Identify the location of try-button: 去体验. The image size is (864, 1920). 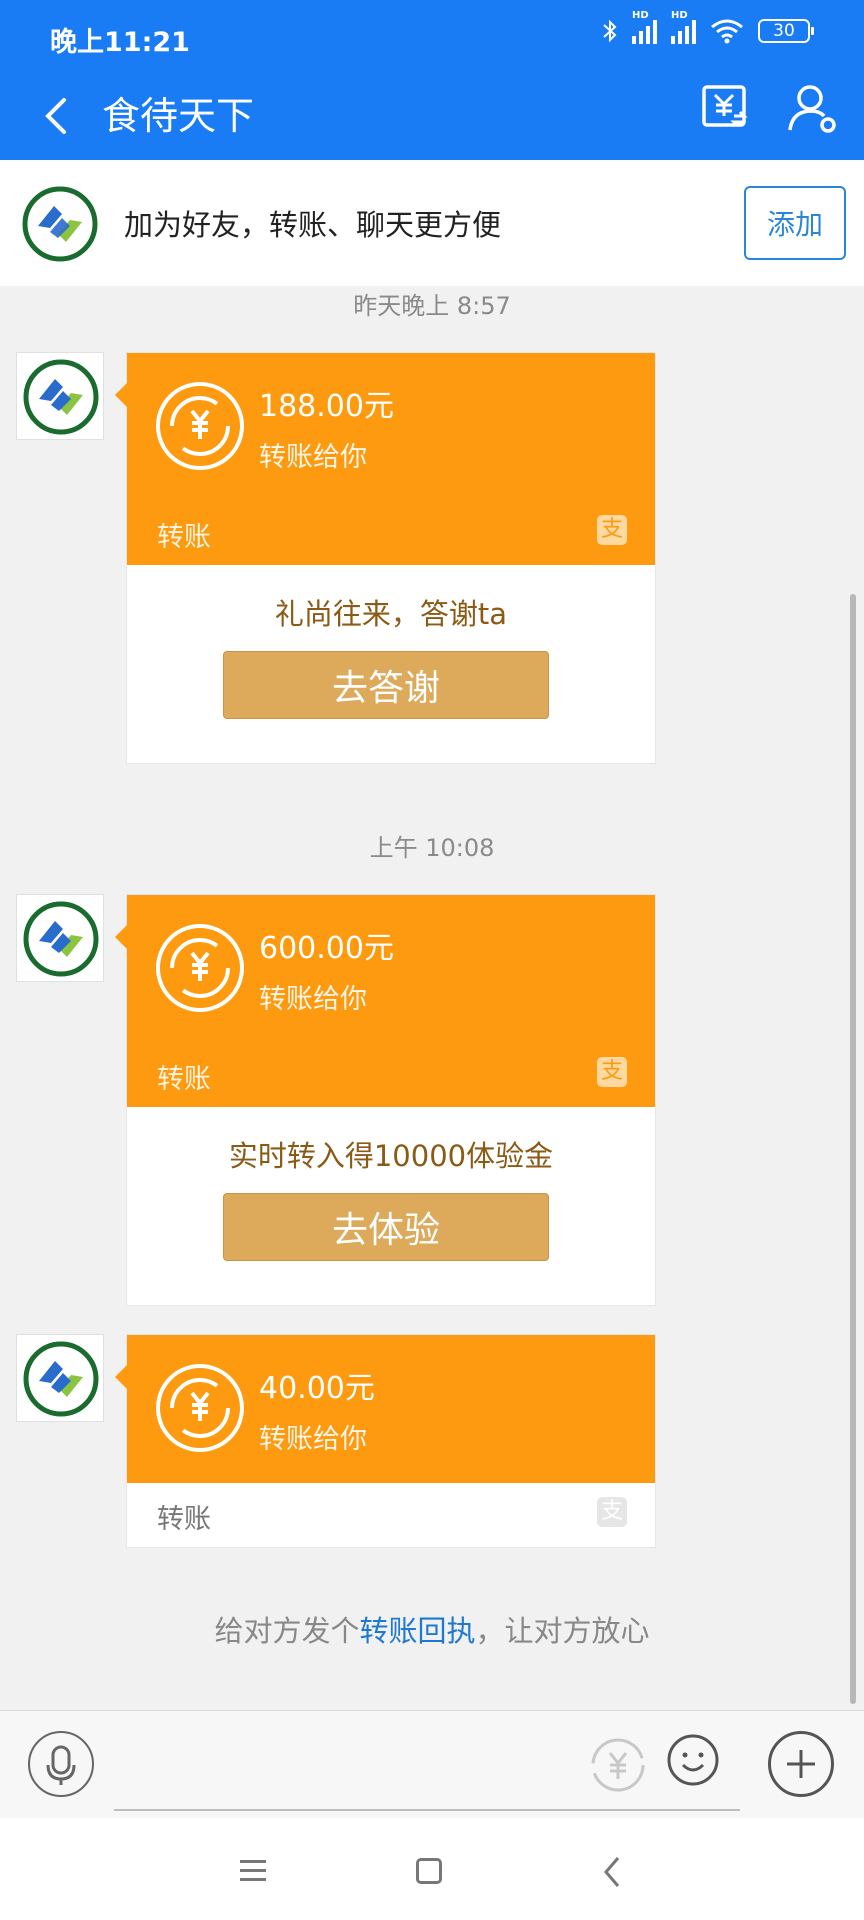
(386, 1227).